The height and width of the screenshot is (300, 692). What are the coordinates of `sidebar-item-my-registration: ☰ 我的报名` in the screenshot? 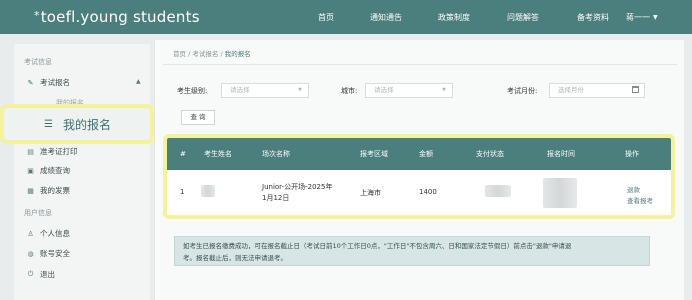 It's located at (77, 124).